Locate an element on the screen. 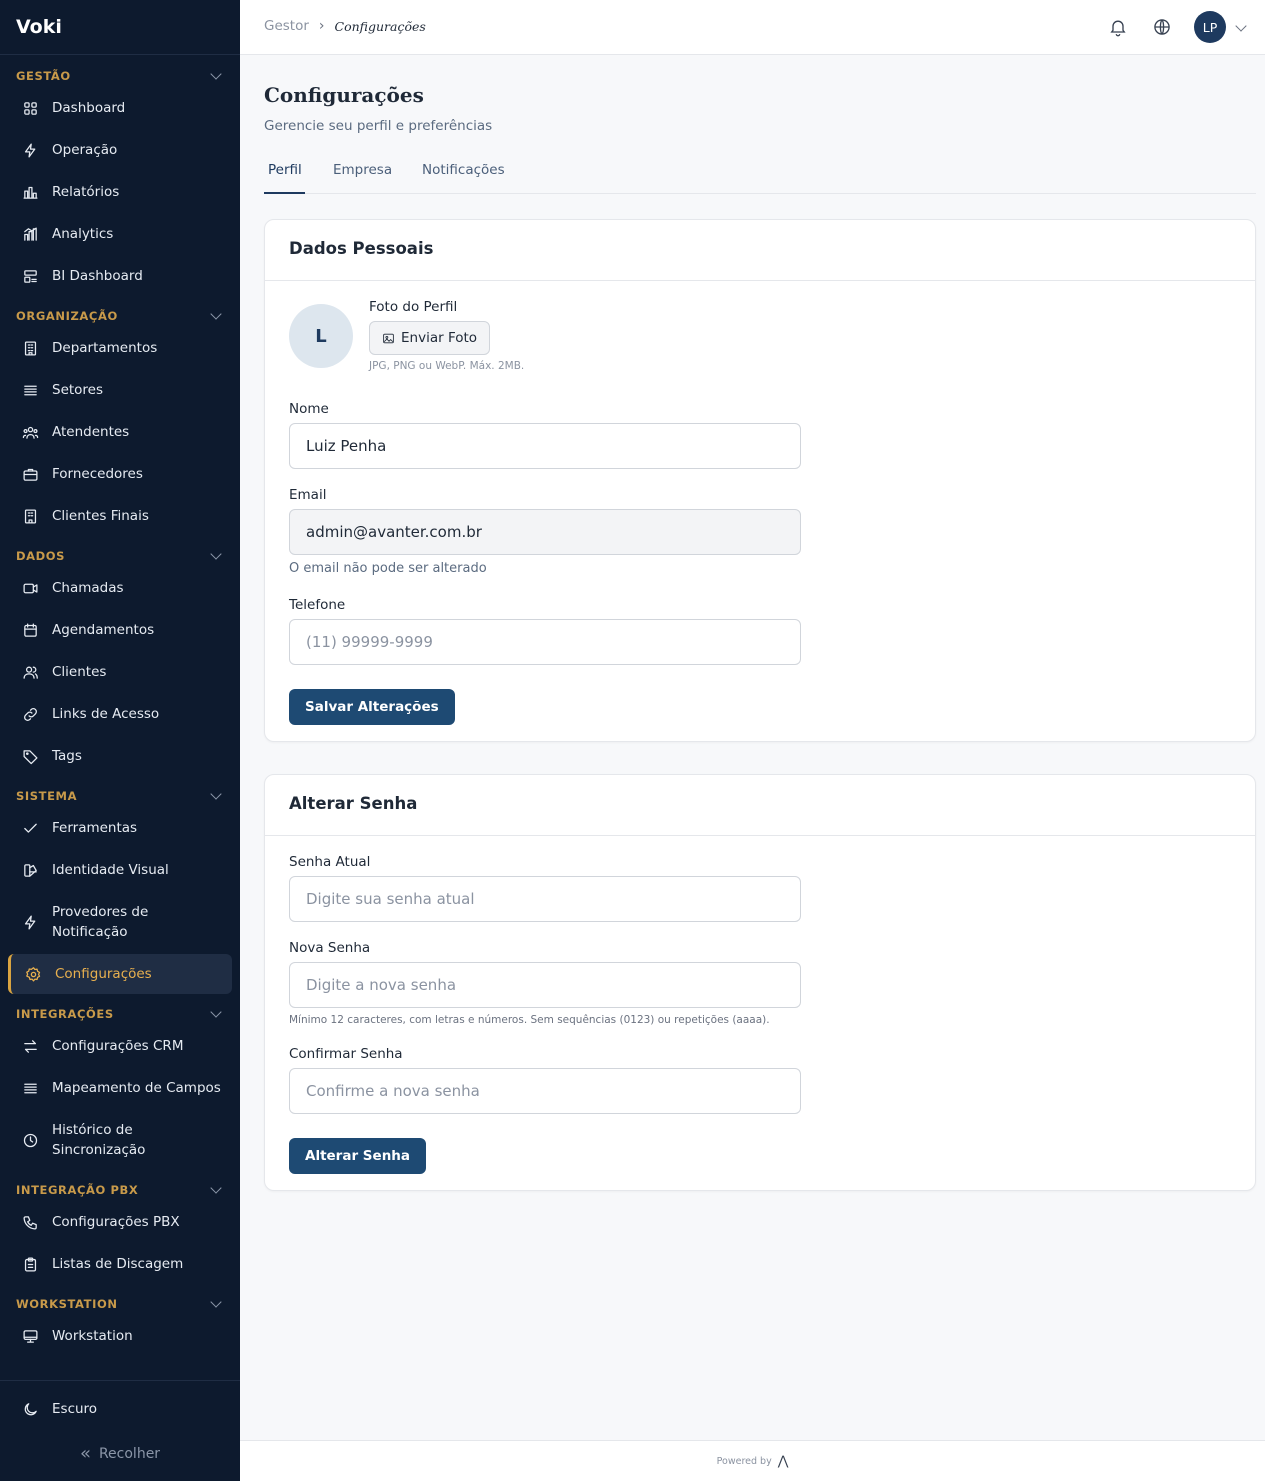  sidebar-item-tags: Tags is located at coordinates (120, 756).